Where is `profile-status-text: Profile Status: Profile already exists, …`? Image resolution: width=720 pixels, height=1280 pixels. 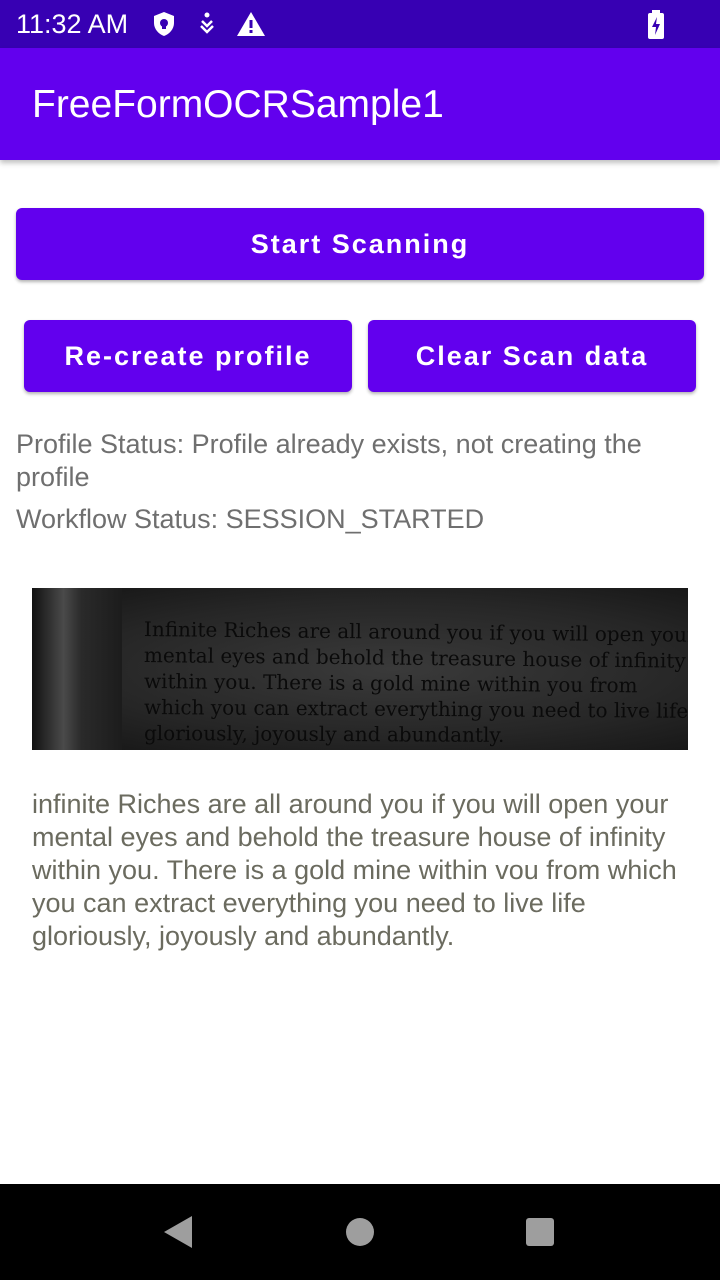
profile-status-text: Profile Status: Profile already exists, … is located at coordinates (329, 460).